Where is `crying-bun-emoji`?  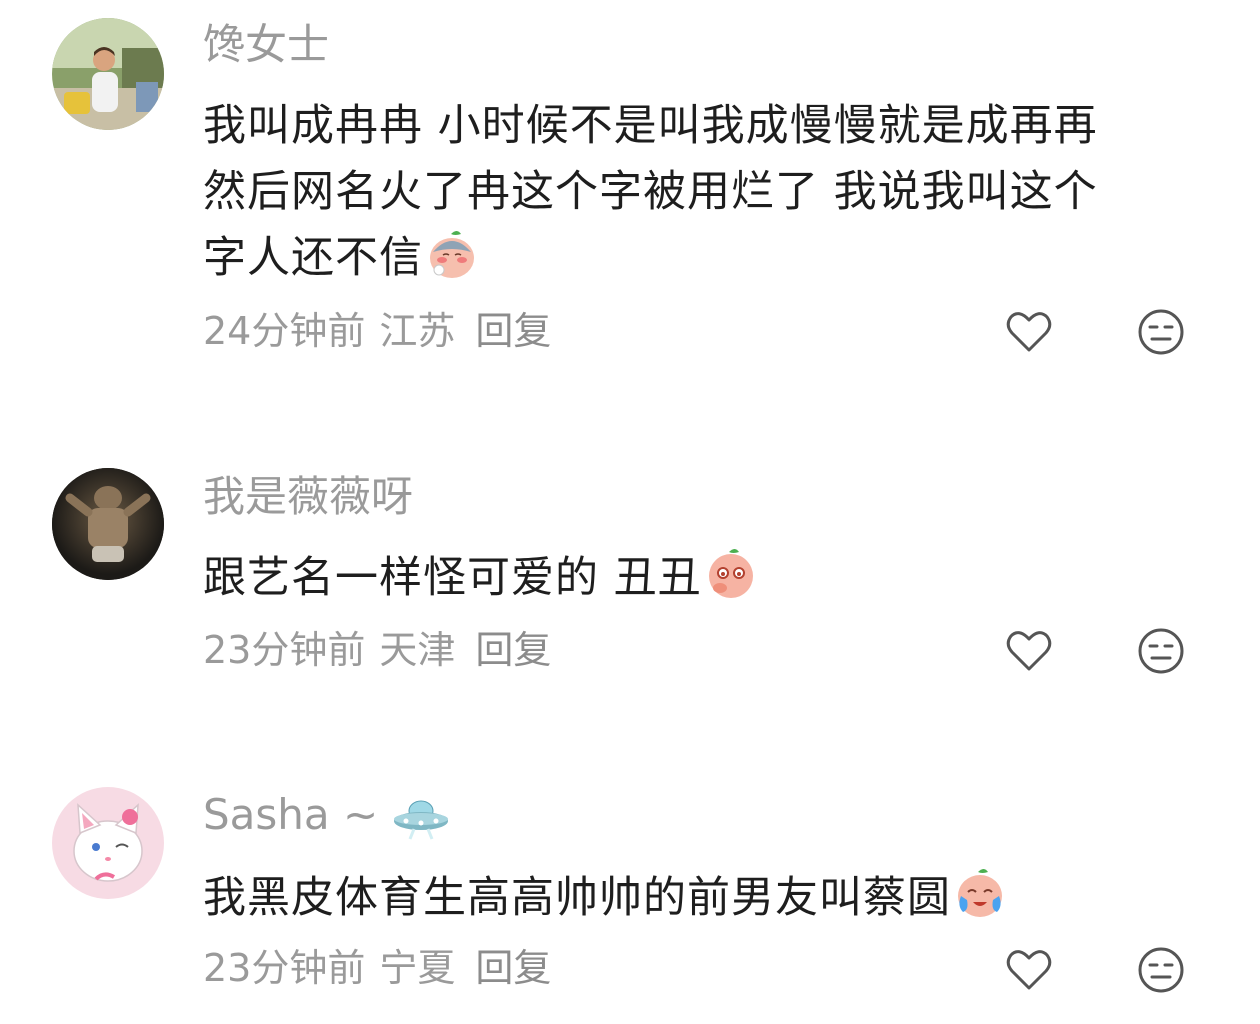
crying-bun-emoji is located at coordinates (980, 893).